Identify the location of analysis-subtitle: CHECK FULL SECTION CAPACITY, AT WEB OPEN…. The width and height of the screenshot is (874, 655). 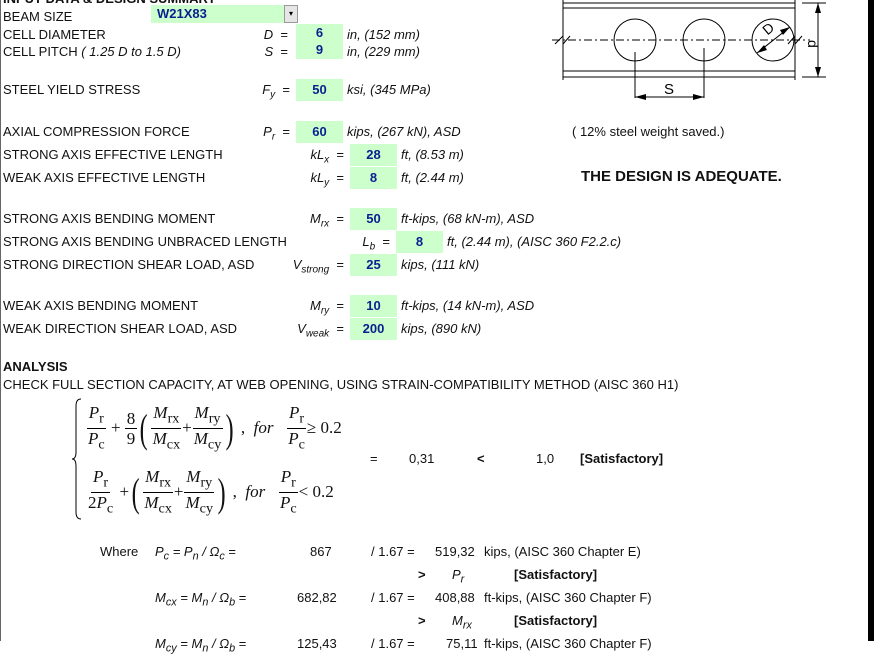
(341, 384).